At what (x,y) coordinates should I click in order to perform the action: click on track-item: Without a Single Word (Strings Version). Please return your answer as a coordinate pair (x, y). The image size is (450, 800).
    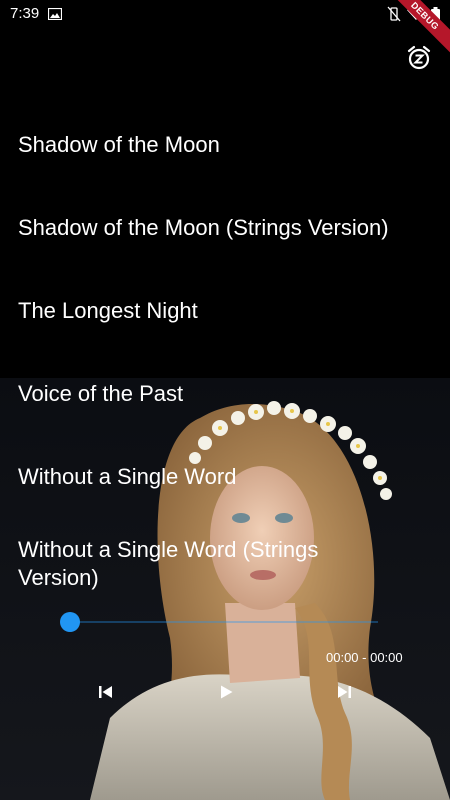
    Looking at the image, I should click on (188, 564).